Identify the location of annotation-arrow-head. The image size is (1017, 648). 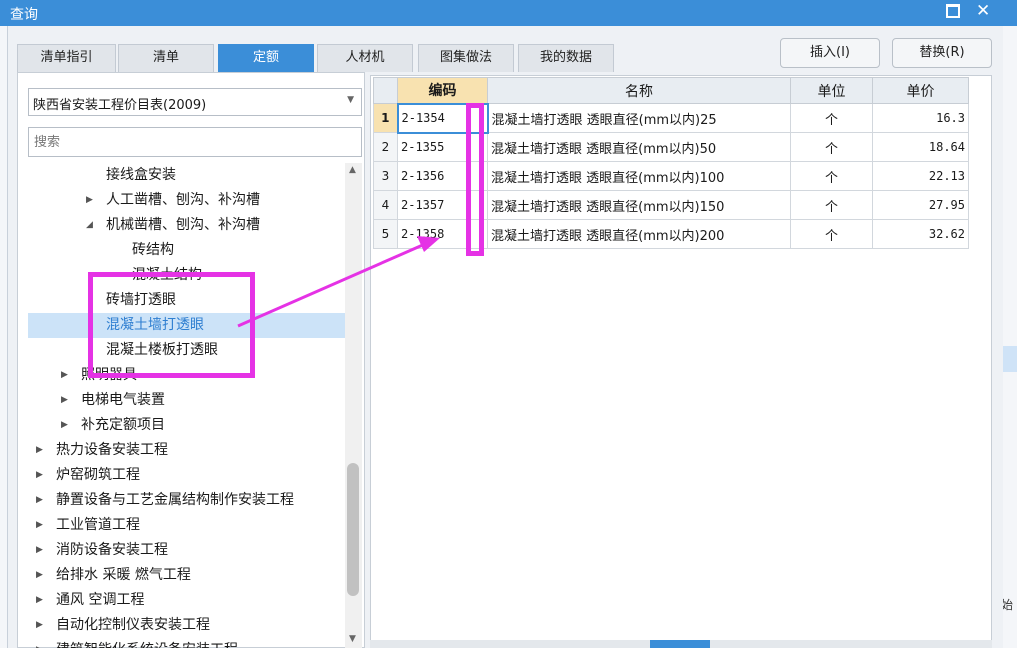
(428, 244).